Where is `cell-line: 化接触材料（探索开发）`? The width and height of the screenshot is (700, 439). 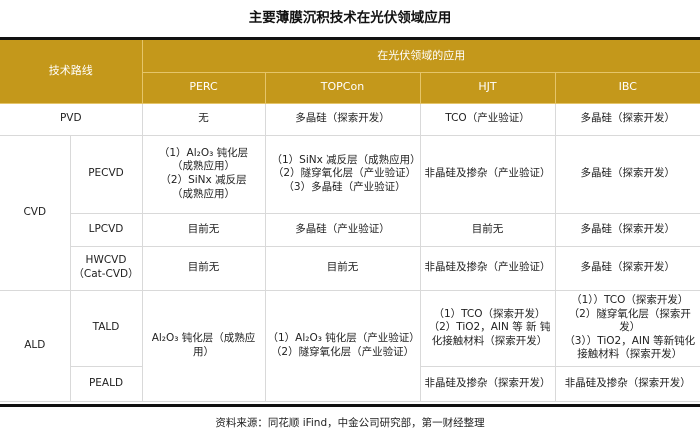 cell-line: 化接触材料（探索开发） is located at coordinates (489, 340).